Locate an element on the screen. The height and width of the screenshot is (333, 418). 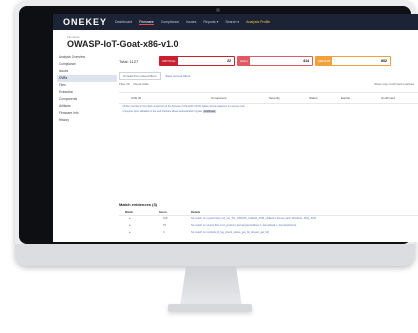
saved-filters-select: Unread from saved filters is located at coordinates (140, 76).